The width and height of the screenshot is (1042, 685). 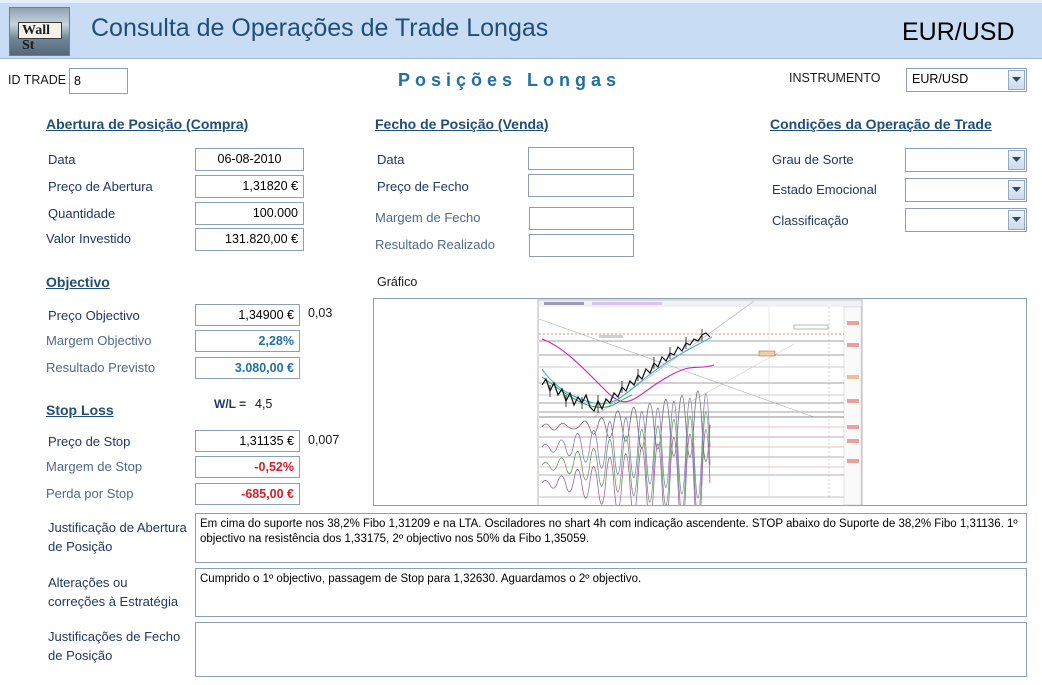 I want to click on stop-price-field: 1,31135 €, so click(x=247, y=441).